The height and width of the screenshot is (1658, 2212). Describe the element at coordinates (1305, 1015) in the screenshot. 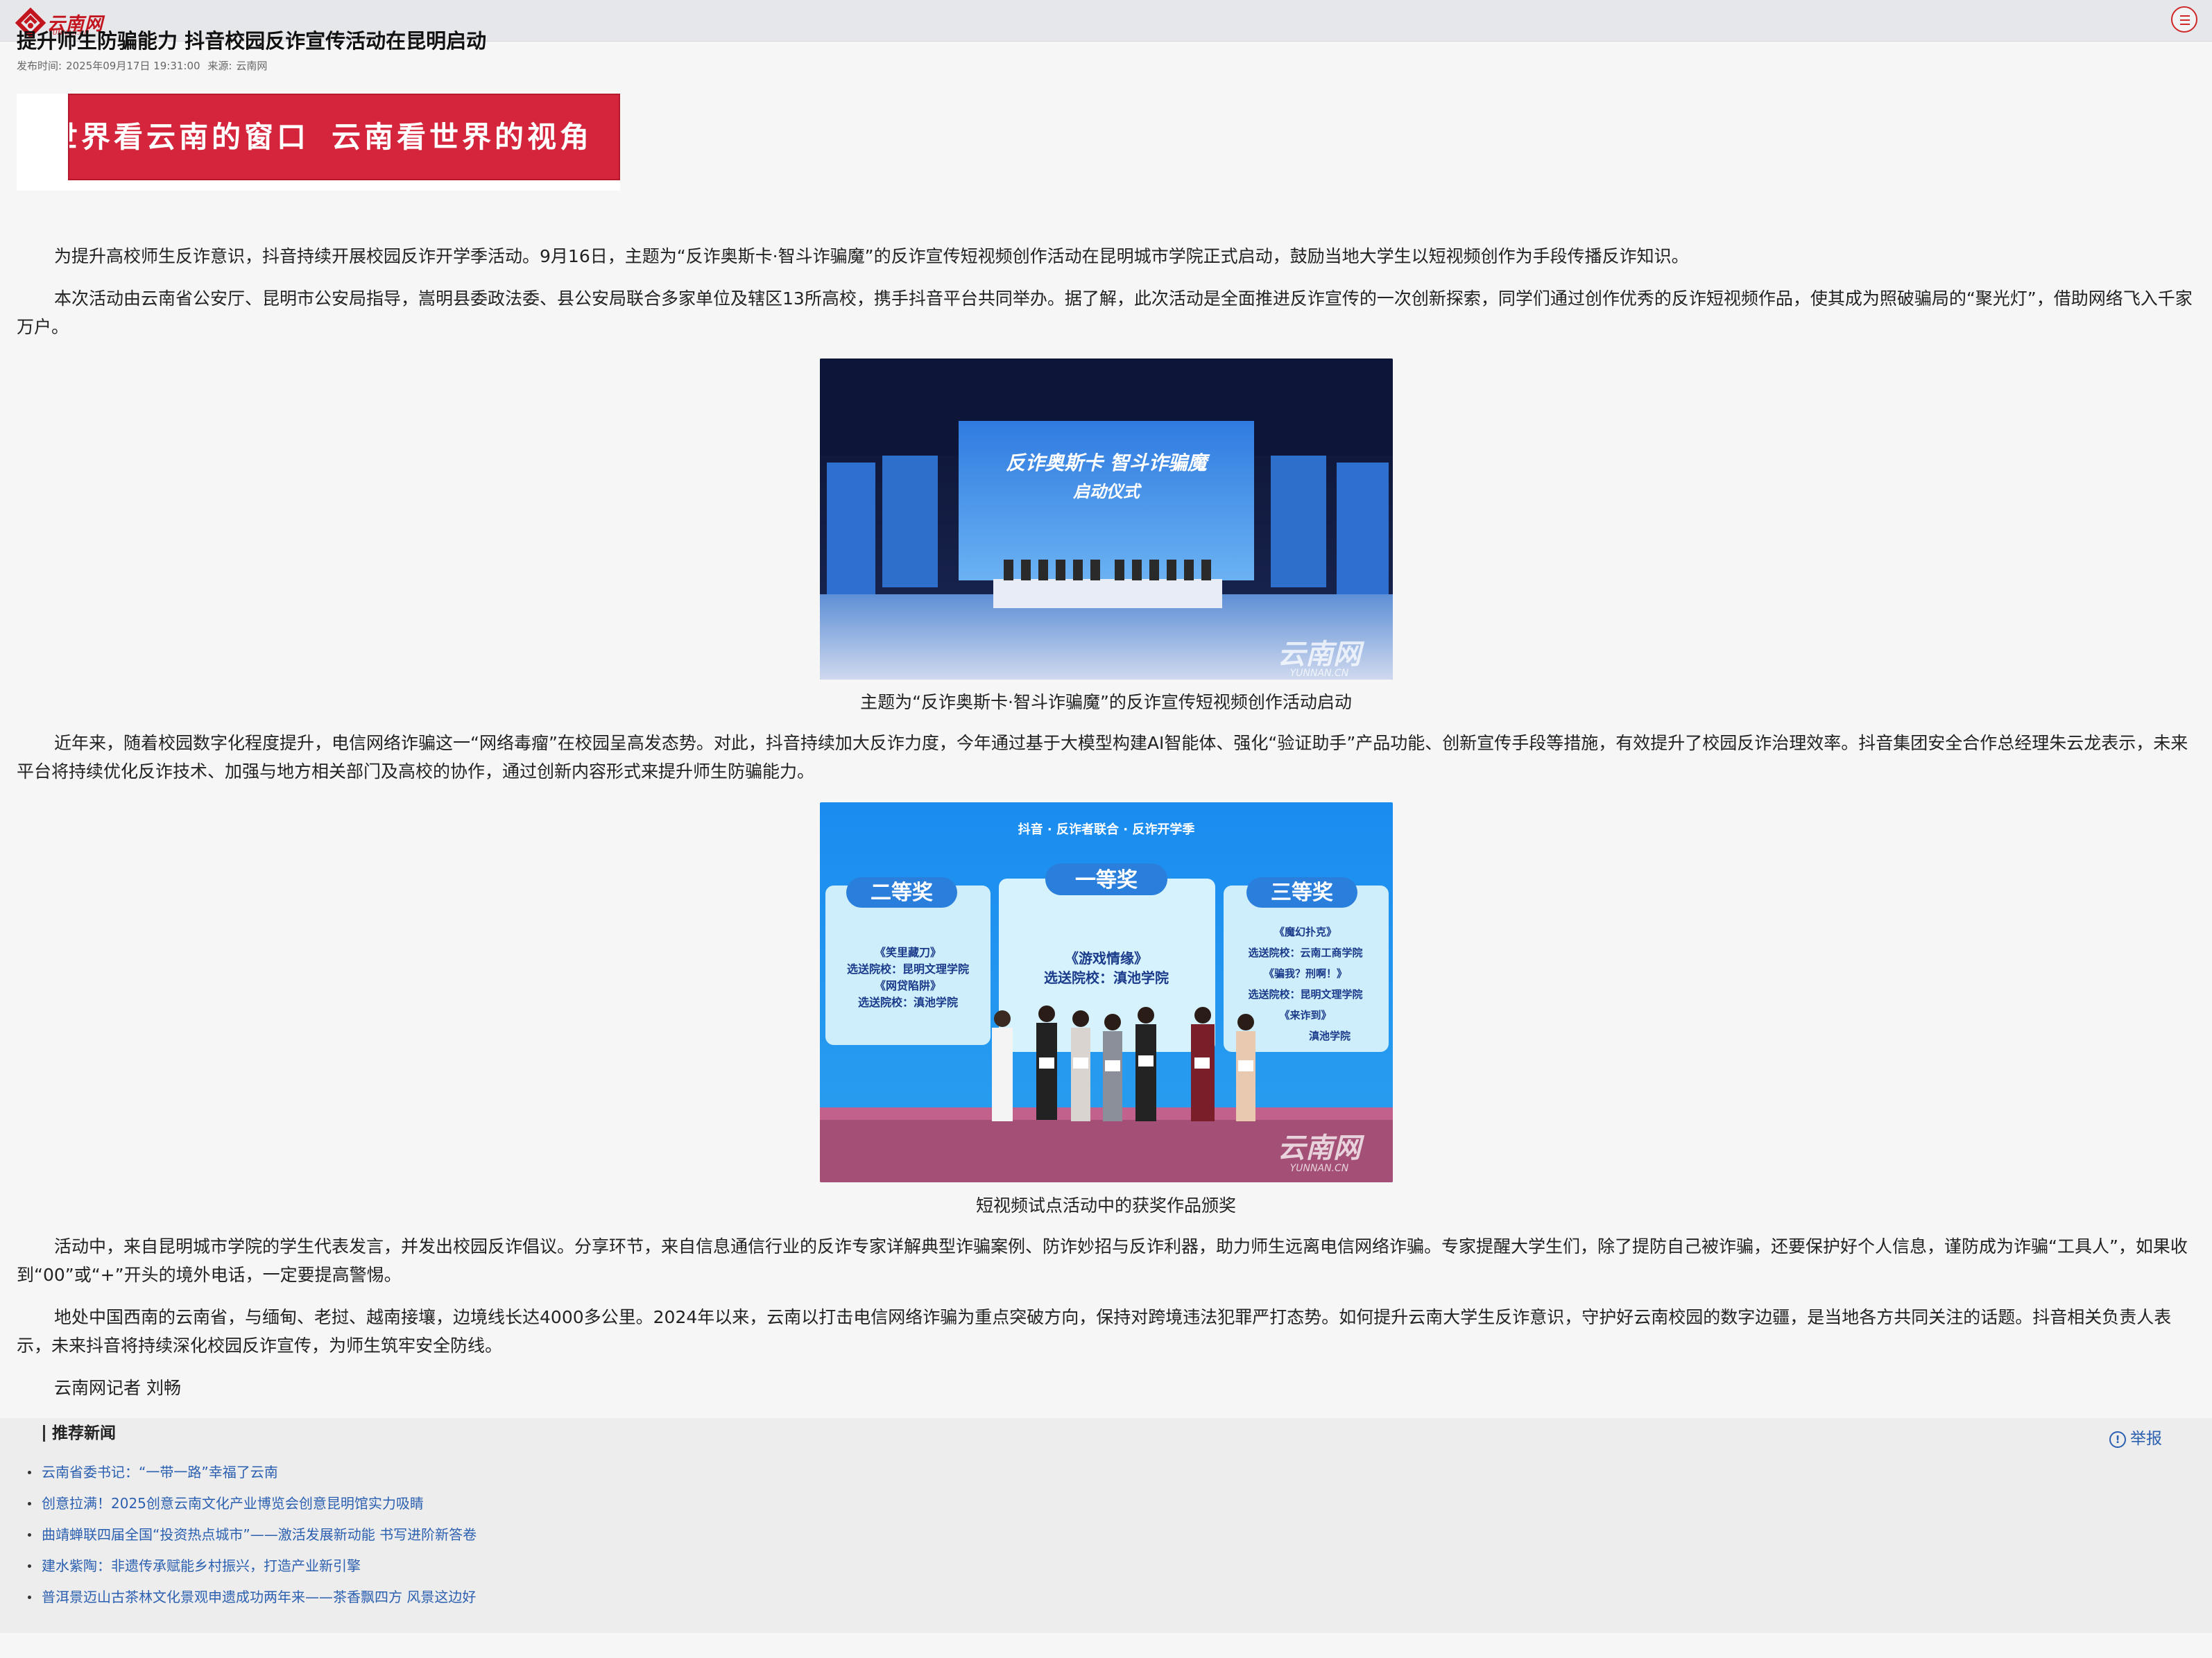

I see `third-prize-line: 《来诈到》` at that location.